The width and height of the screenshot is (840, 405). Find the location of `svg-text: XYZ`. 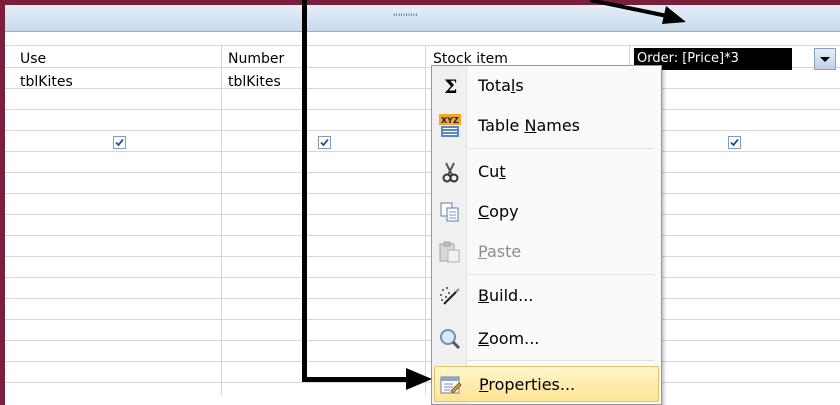

svg-text: XYZ is located at coordinates (450, 120).